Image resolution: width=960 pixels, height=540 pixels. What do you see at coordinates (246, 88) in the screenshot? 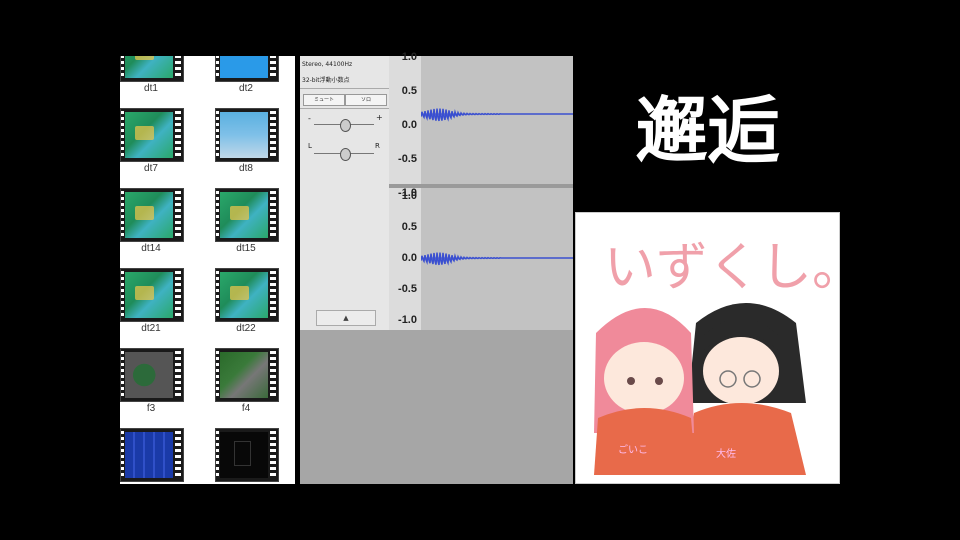
I see `file-name-label: dt2` at bounding box center [246, 88].